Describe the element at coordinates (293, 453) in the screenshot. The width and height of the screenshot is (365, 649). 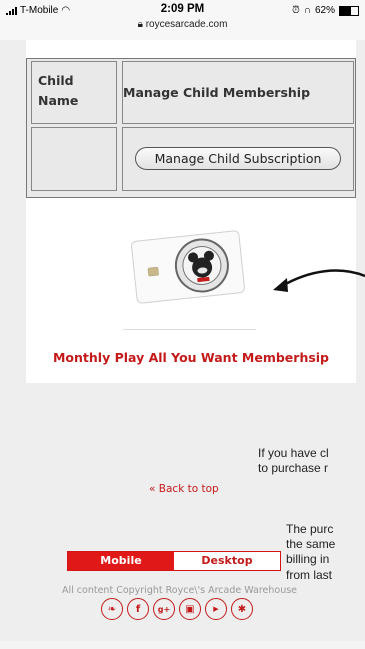
I see `info-text-line: If you have cl` at that location.